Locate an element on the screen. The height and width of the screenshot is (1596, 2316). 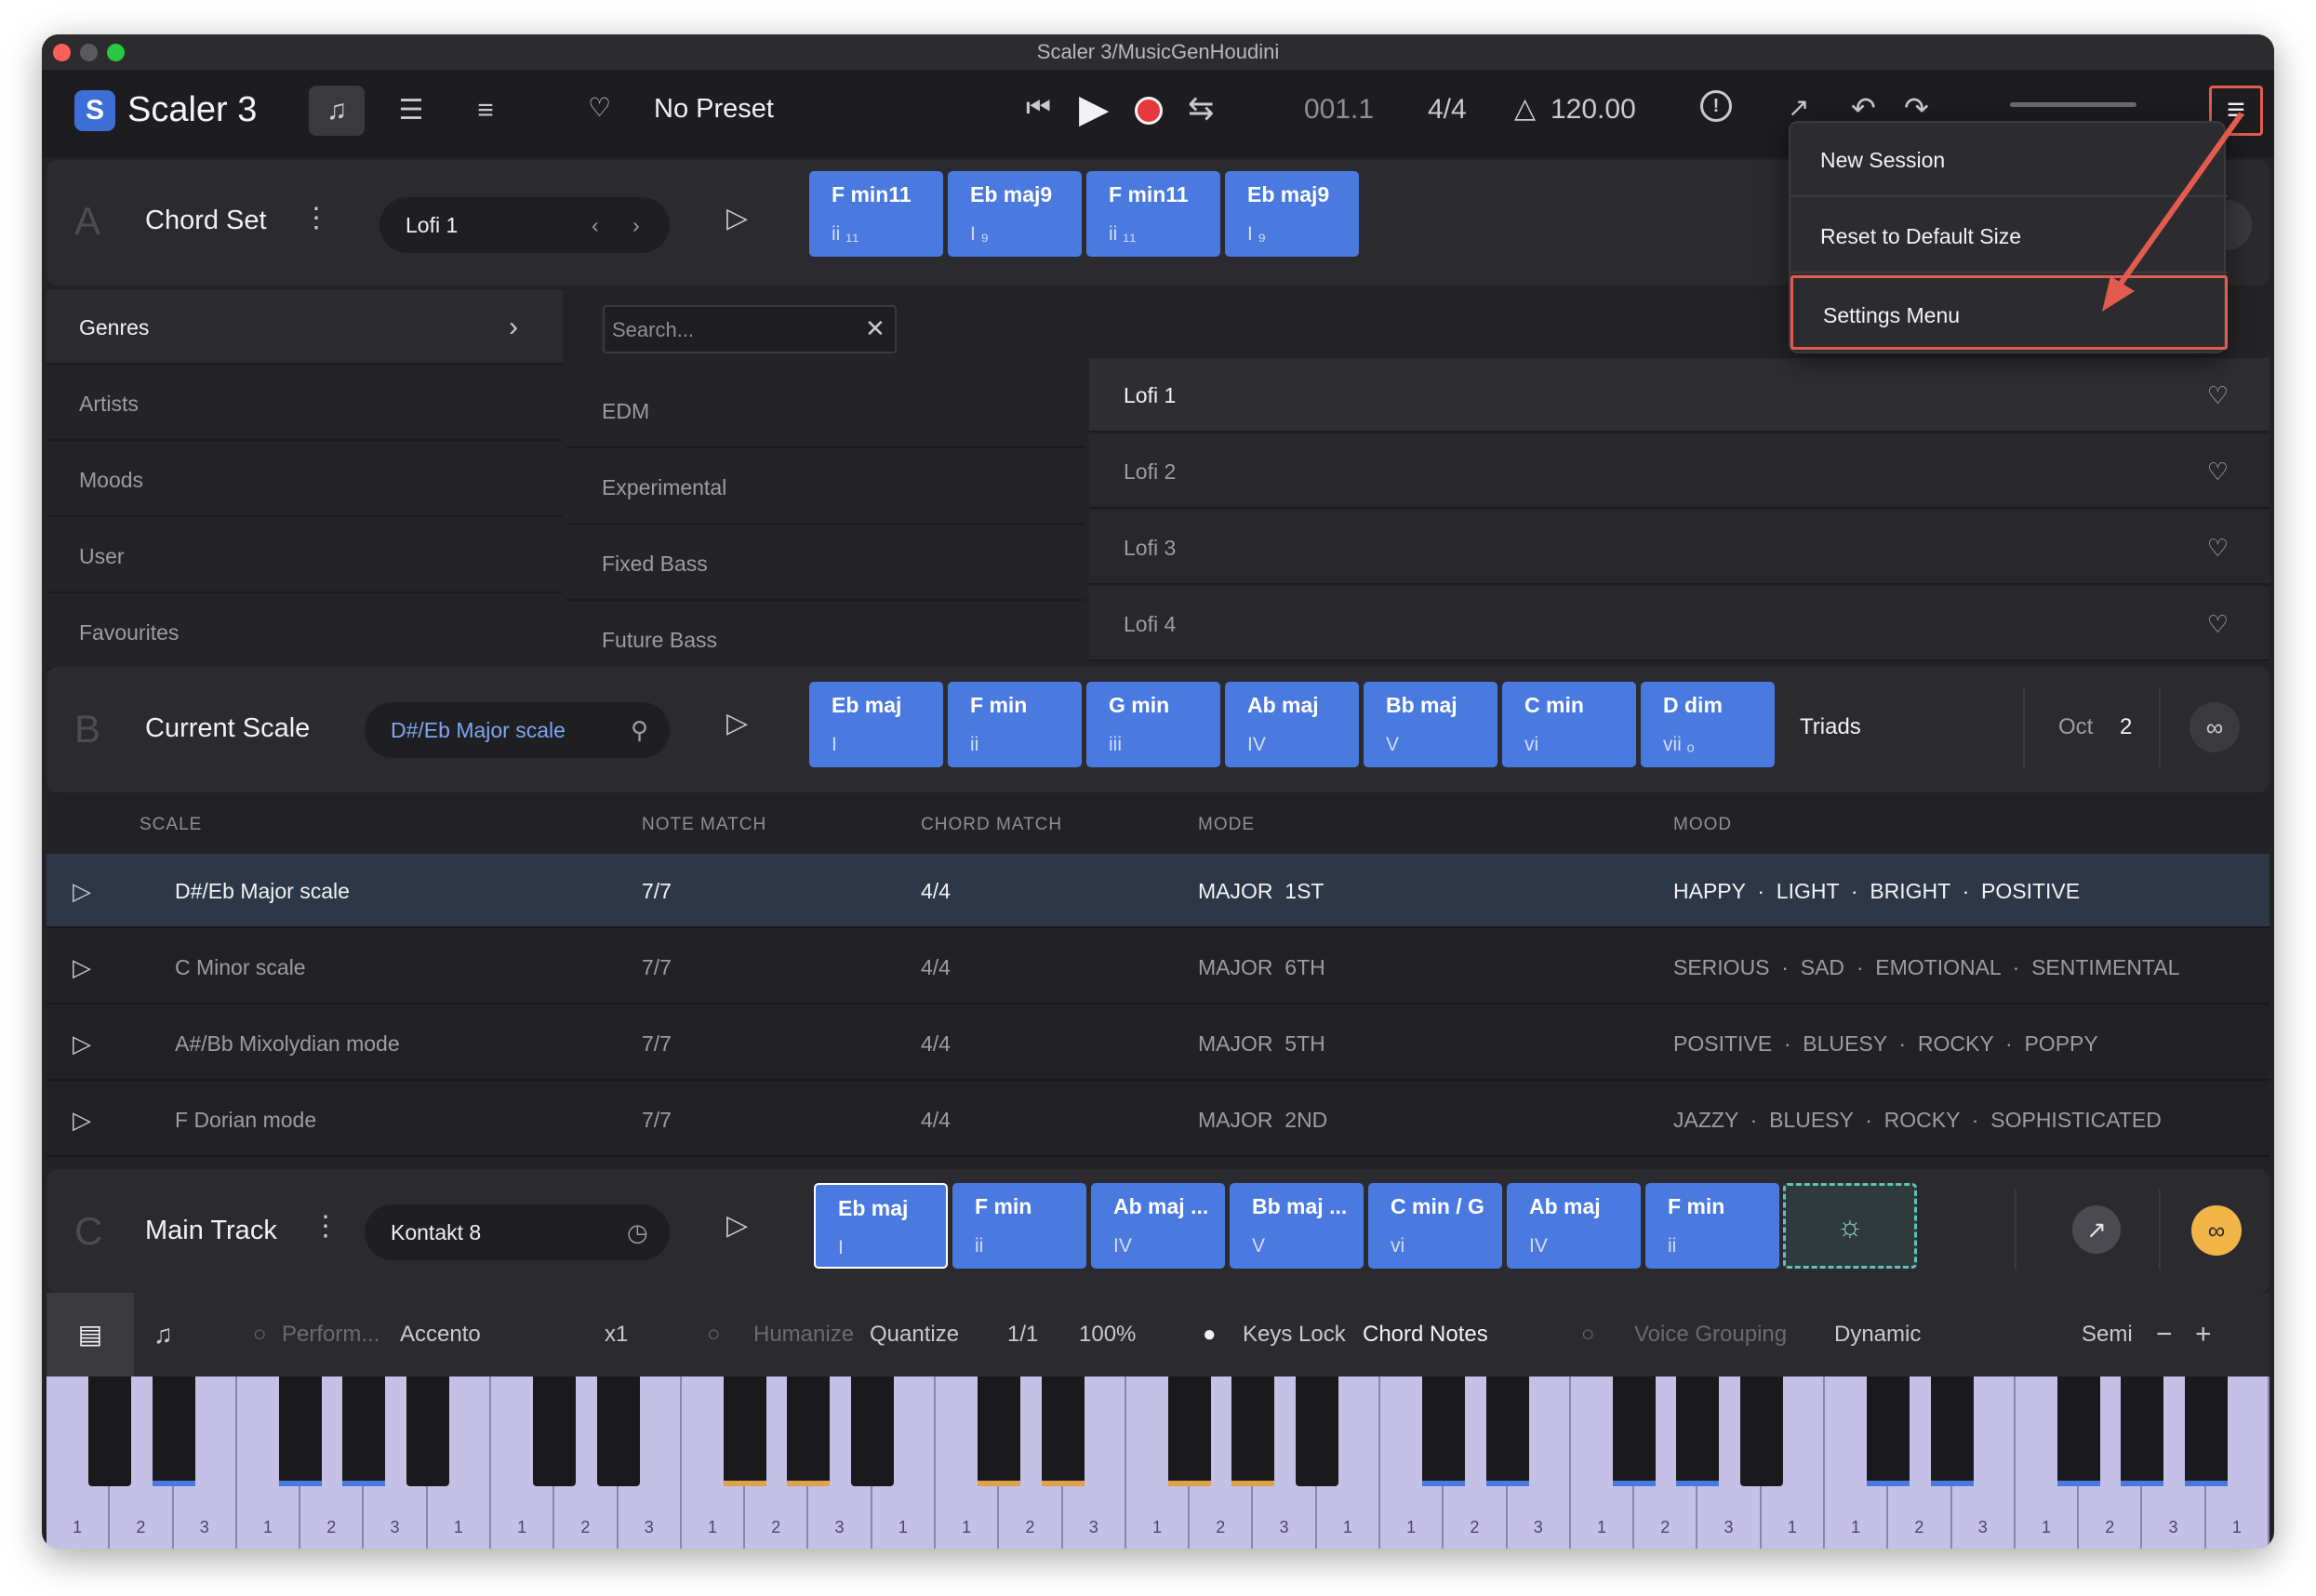
record-button is located at coordinates (1149, 111).